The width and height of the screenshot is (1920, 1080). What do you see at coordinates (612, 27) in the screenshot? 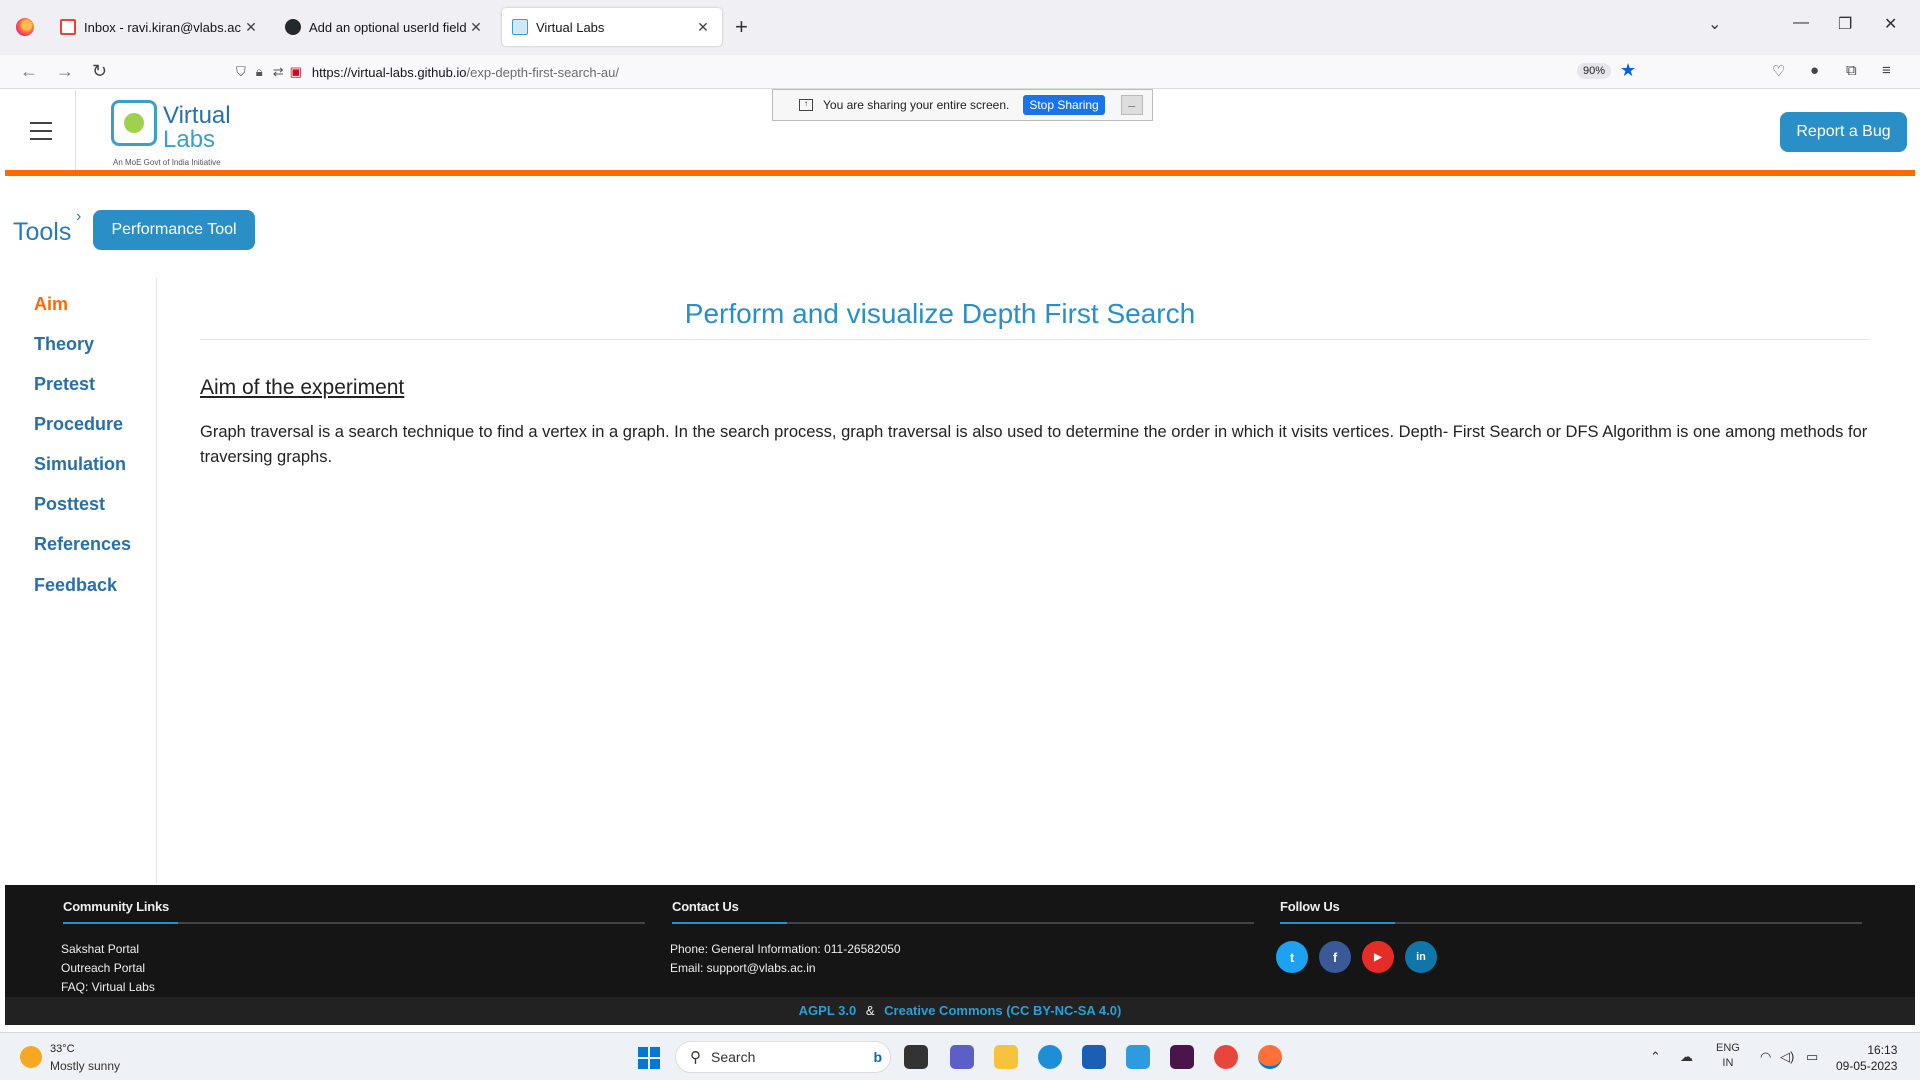
I see `tab-virtual-labs: Virtual Labs ✕` at bounding box center [612, 27].